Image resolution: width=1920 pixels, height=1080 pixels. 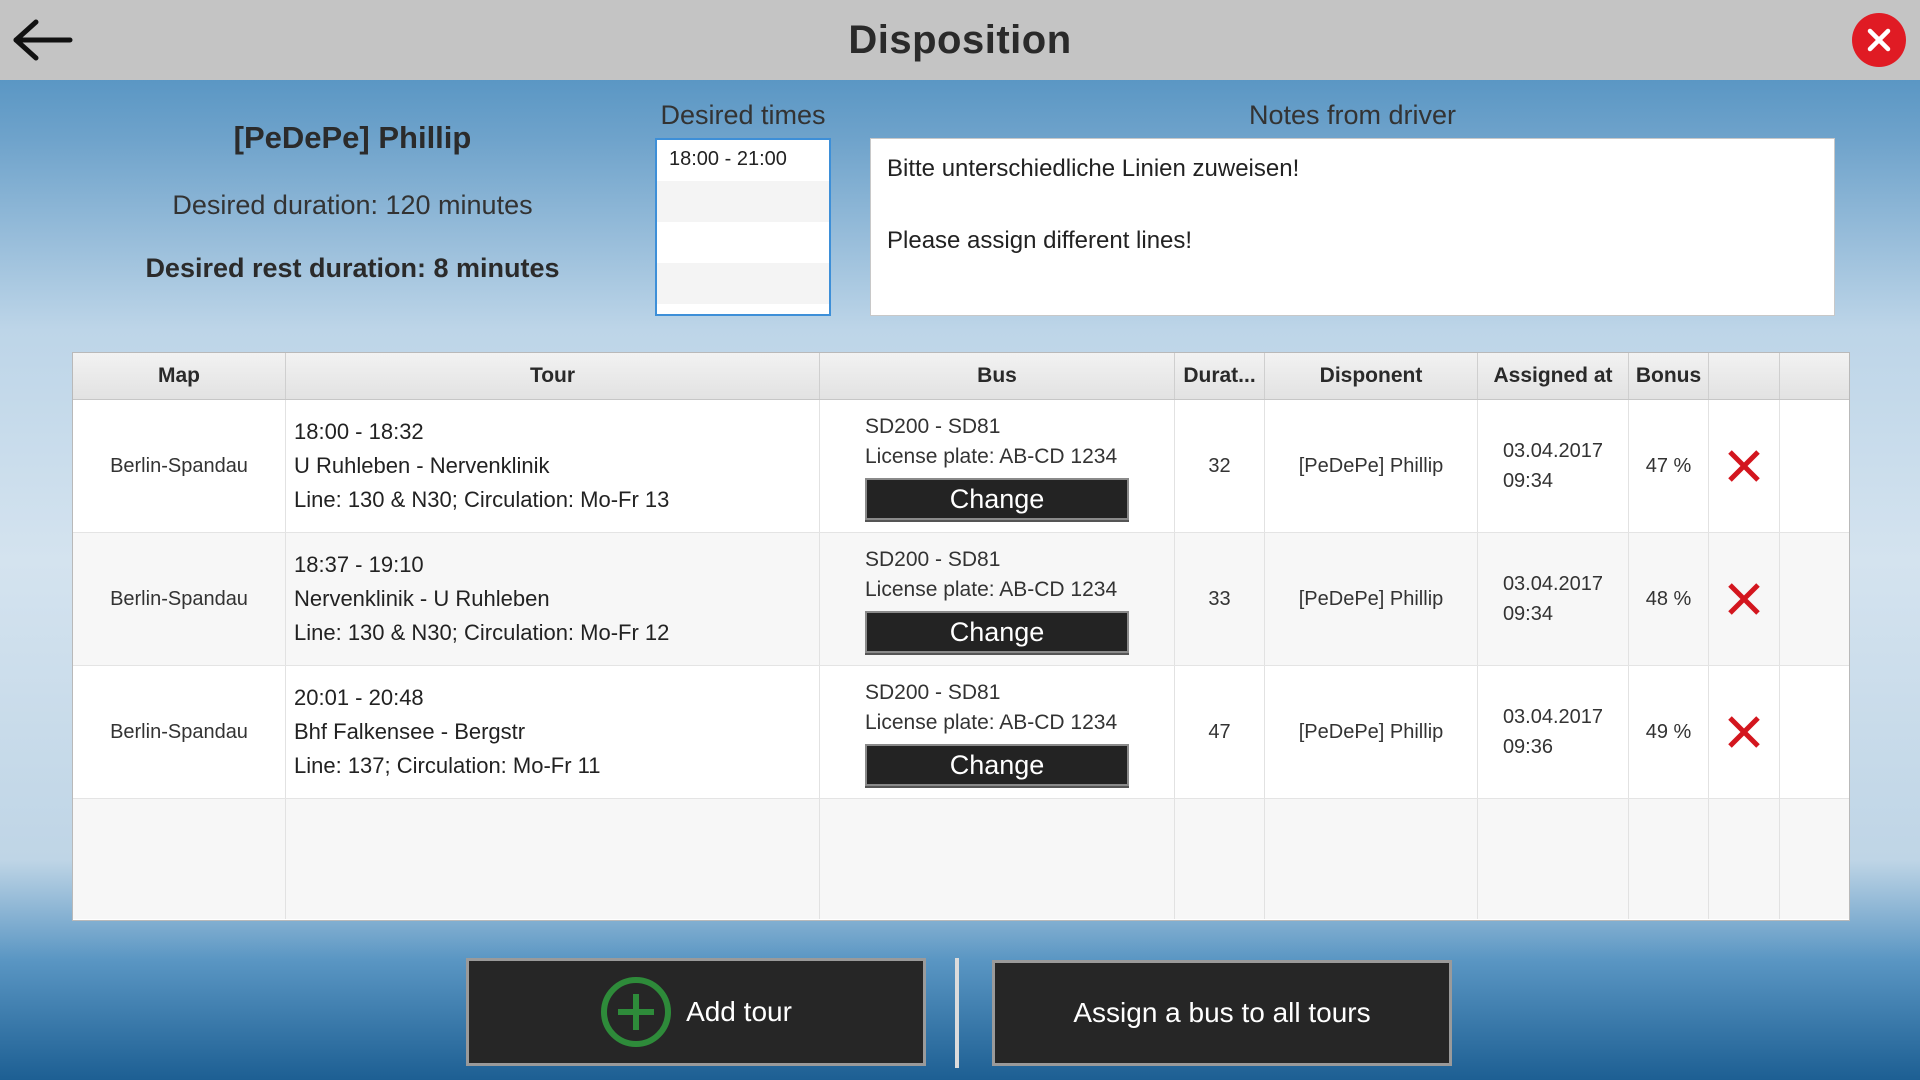 What do you see at coordinates (1669, 376) in the screenshot?
I see `column-header-bonus: Bonus` at bounding box center [1669, 376].